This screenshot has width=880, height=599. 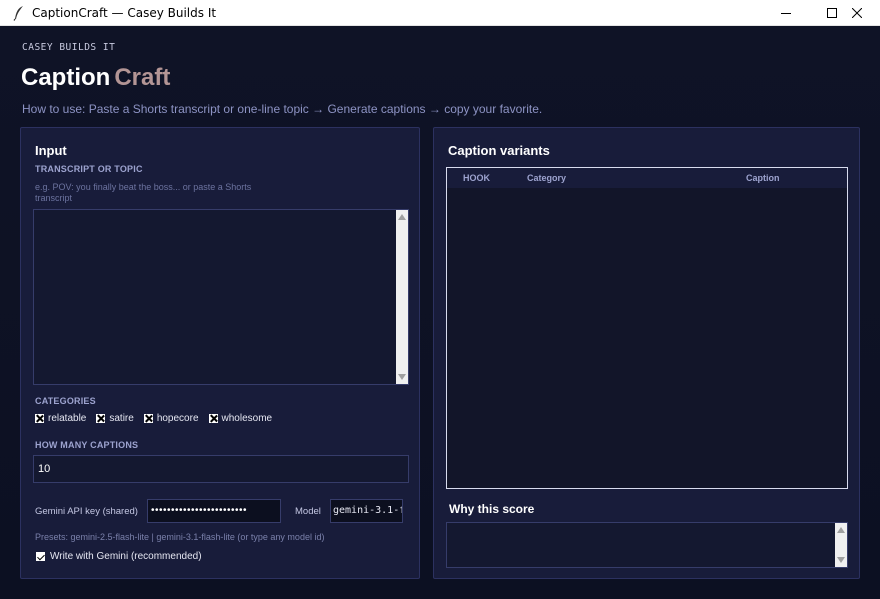 I want to click on feather-icon, so click(x=18, y=13).